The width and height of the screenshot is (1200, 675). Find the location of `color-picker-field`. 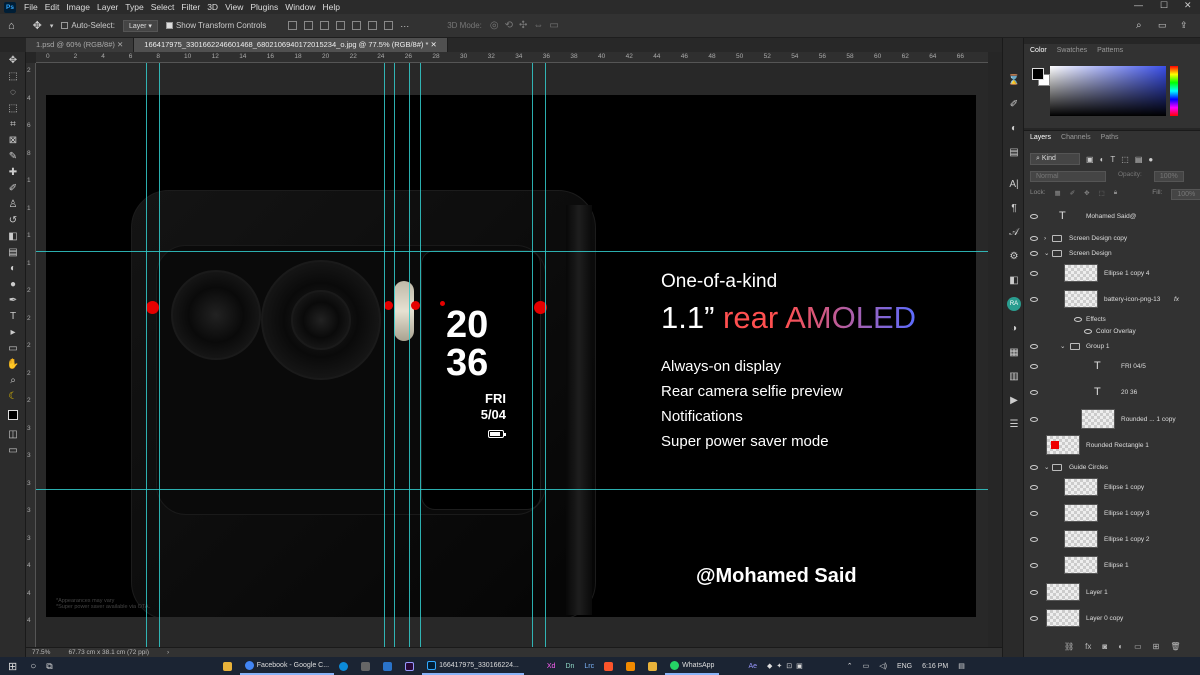

color-picker-field is located at coordinates (1108, 91).